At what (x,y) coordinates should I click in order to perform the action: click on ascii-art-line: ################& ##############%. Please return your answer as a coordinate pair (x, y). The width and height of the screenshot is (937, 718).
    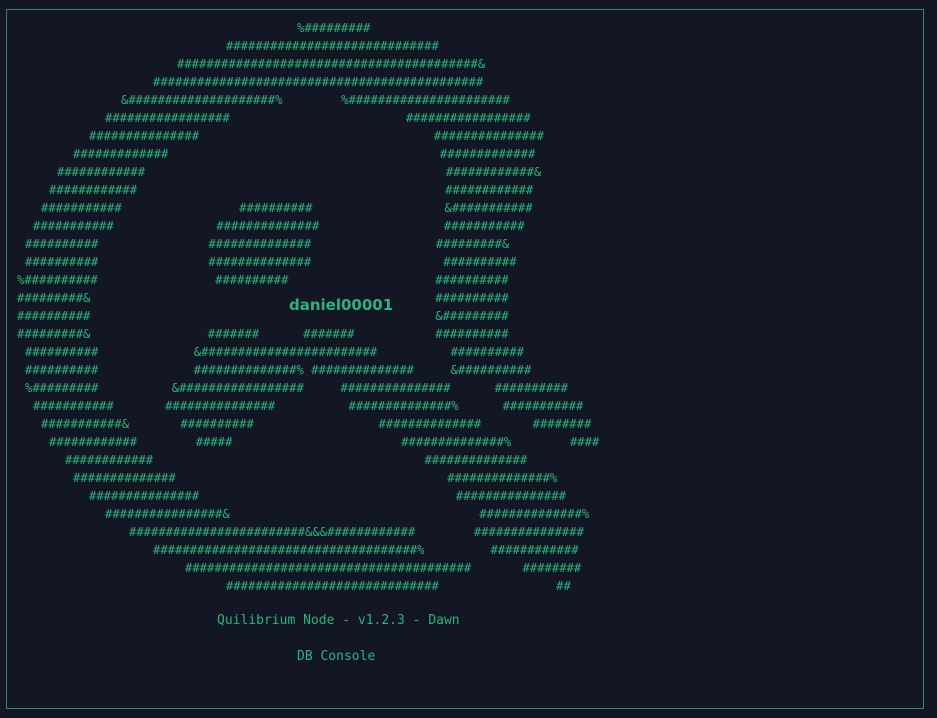
    Looking at the image, I should click on (347, 514).